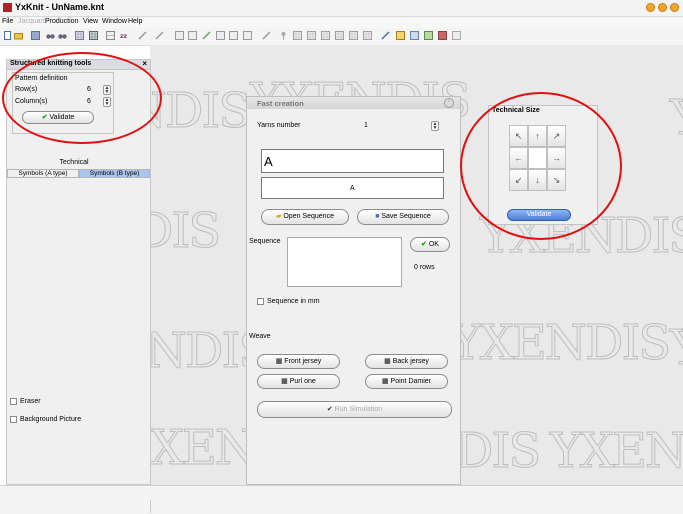 The image size is (683, 514). I want to click on sequence-textarea, so click(344, 262).